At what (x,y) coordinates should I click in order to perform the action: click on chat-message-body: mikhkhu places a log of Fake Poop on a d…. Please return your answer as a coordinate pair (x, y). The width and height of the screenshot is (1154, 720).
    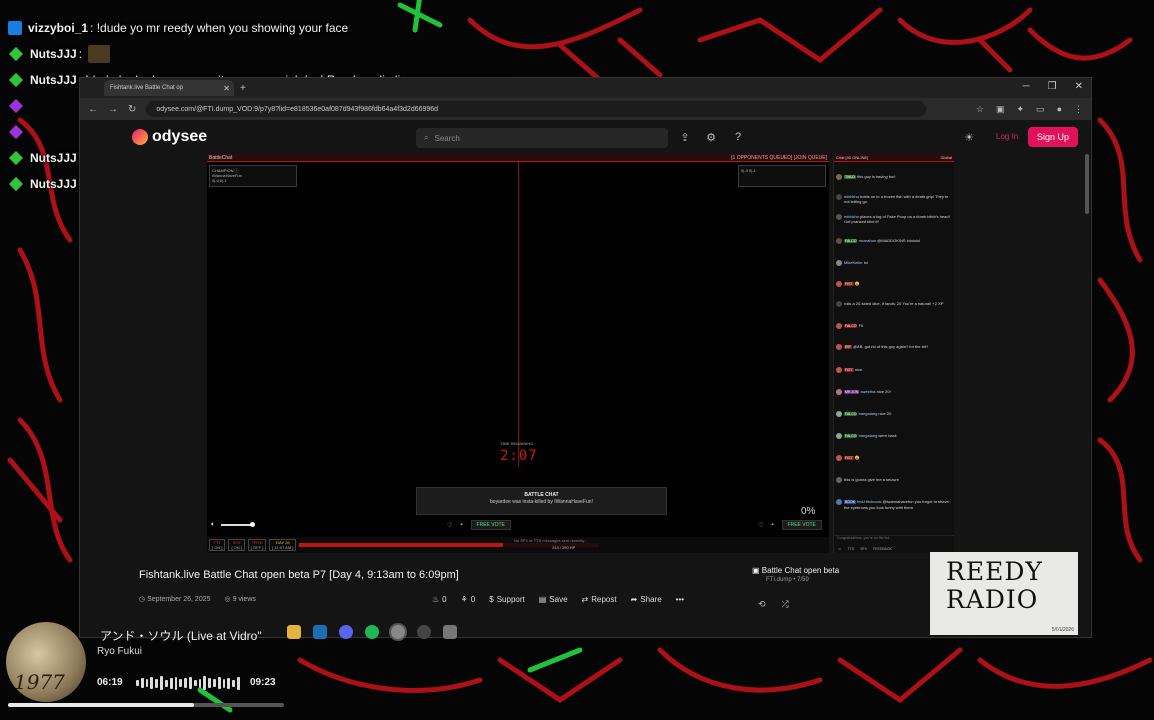
    Looking at the image, I should click on (898, 219).